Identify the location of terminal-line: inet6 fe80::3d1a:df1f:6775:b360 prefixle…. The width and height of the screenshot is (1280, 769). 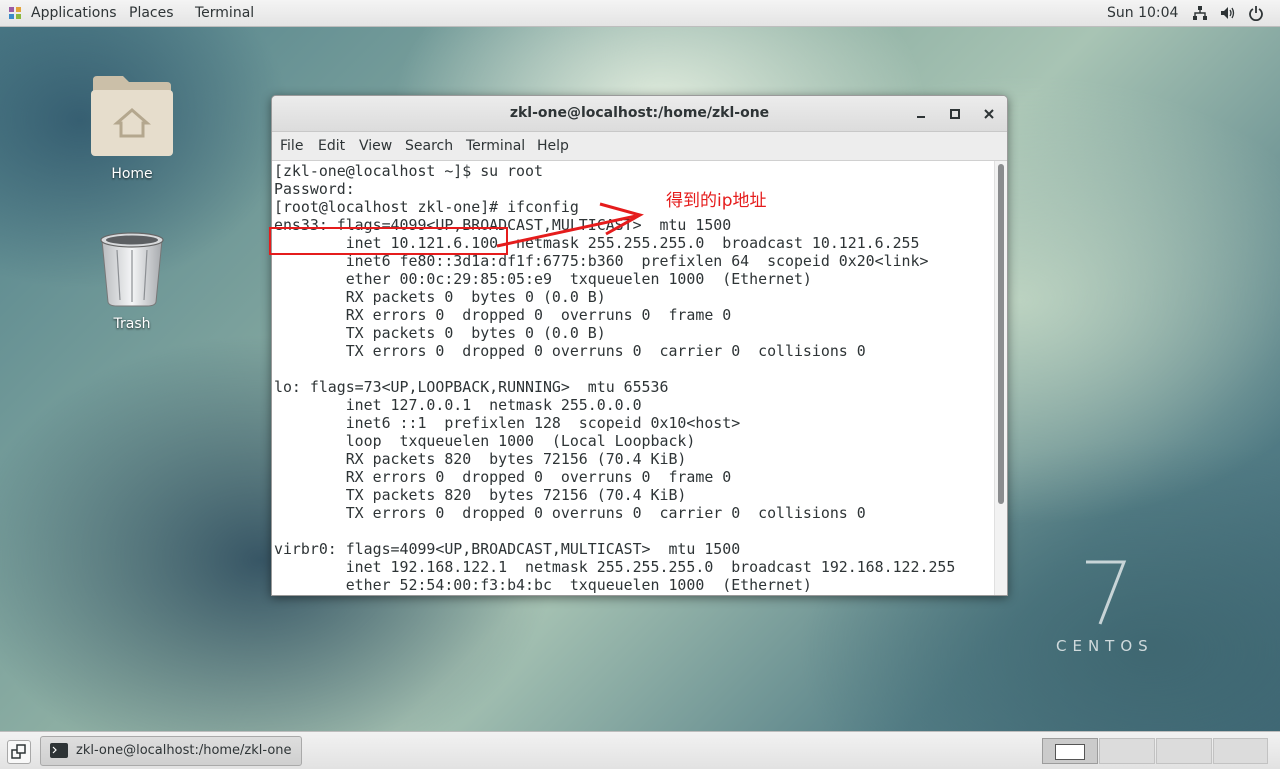
(601, 261).